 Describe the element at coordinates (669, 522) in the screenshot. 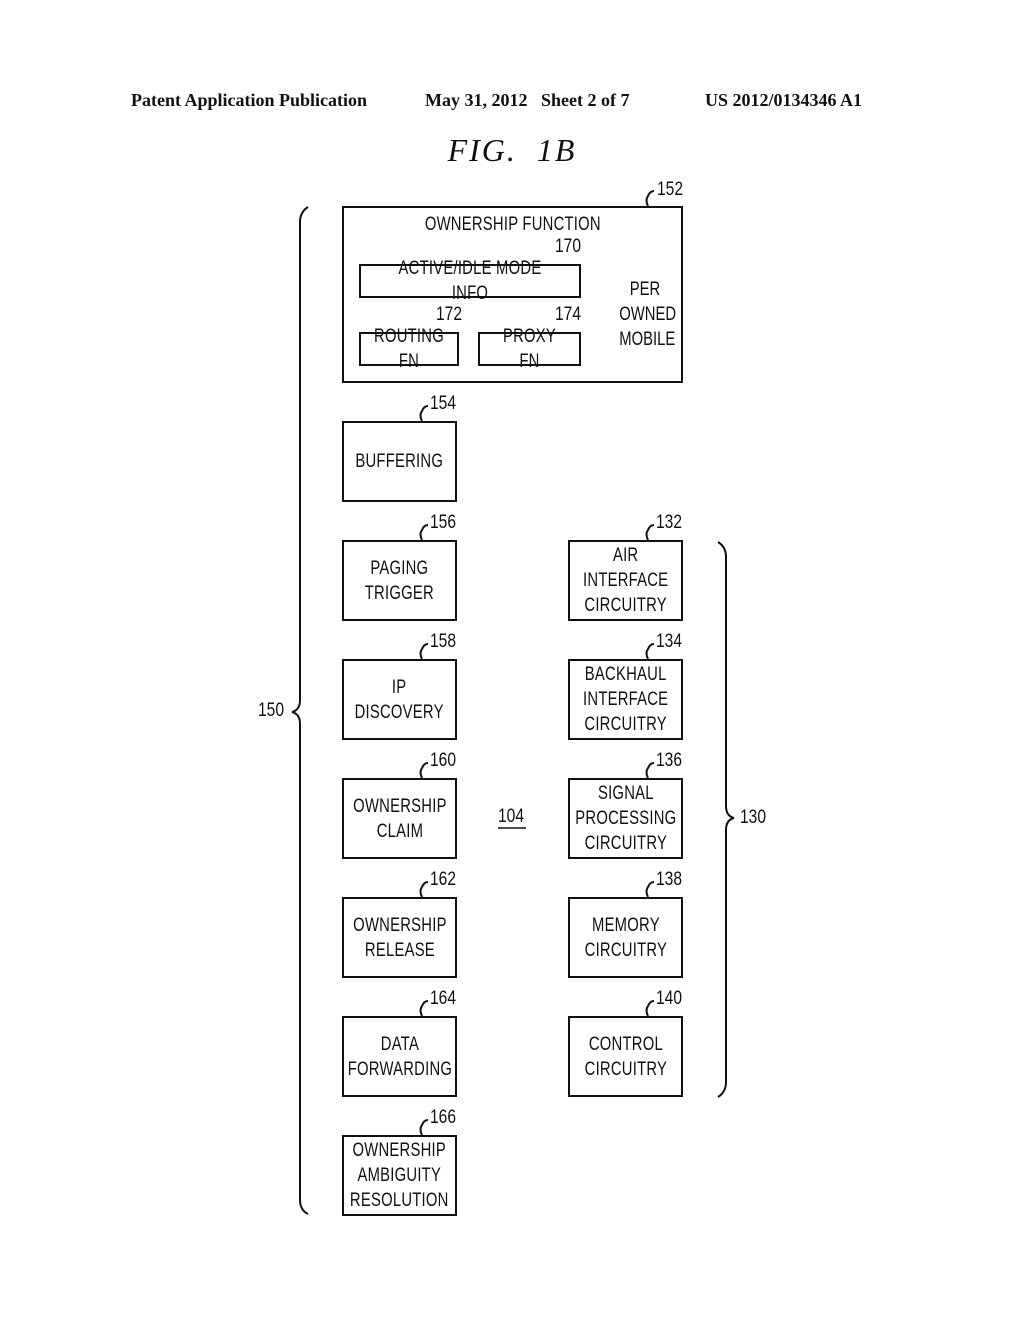

I see `right-block-ref: 132` at that location.